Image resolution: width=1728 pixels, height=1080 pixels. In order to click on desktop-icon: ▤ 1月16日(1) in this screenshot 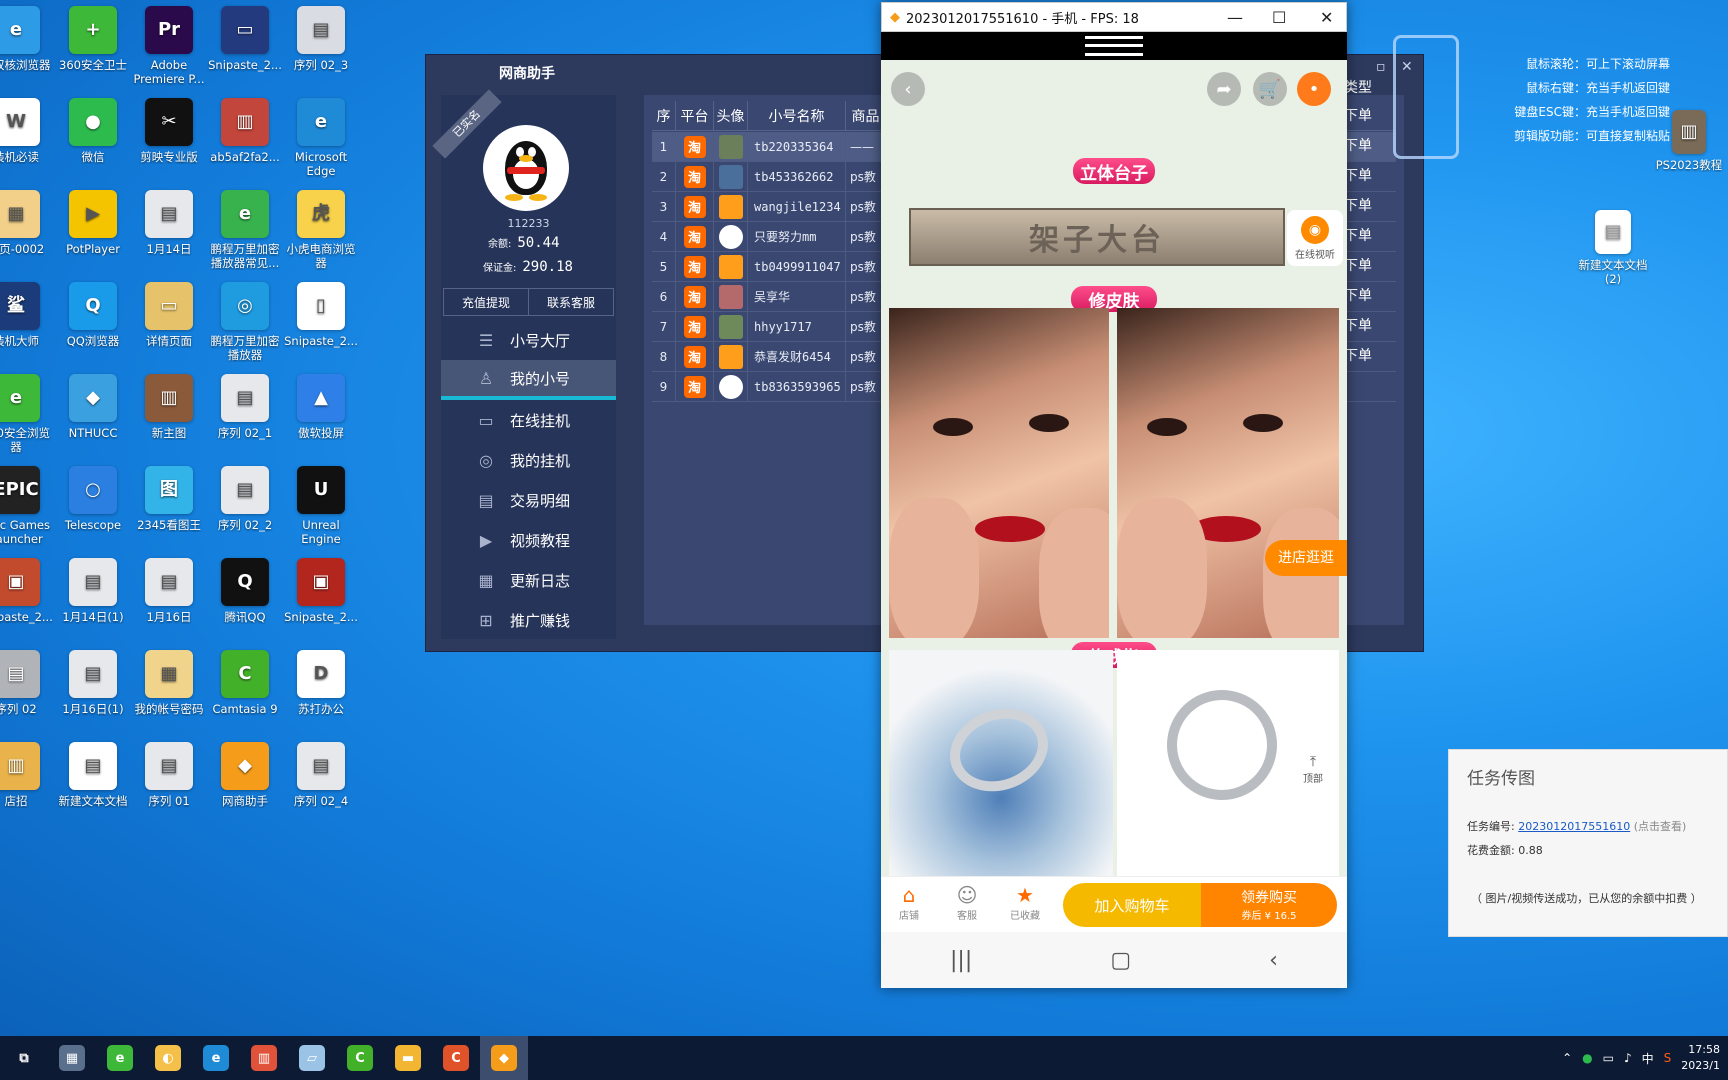, I will do `click(93, 683)`.